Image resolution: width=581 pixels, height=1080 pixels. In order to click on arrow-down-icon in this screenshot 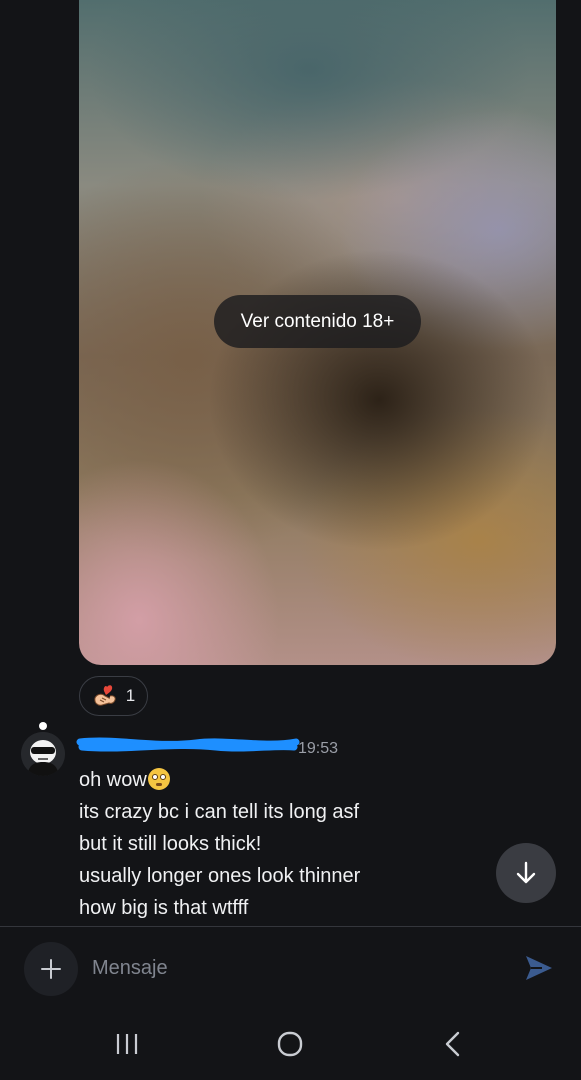, I will do `click(526, 872)`.